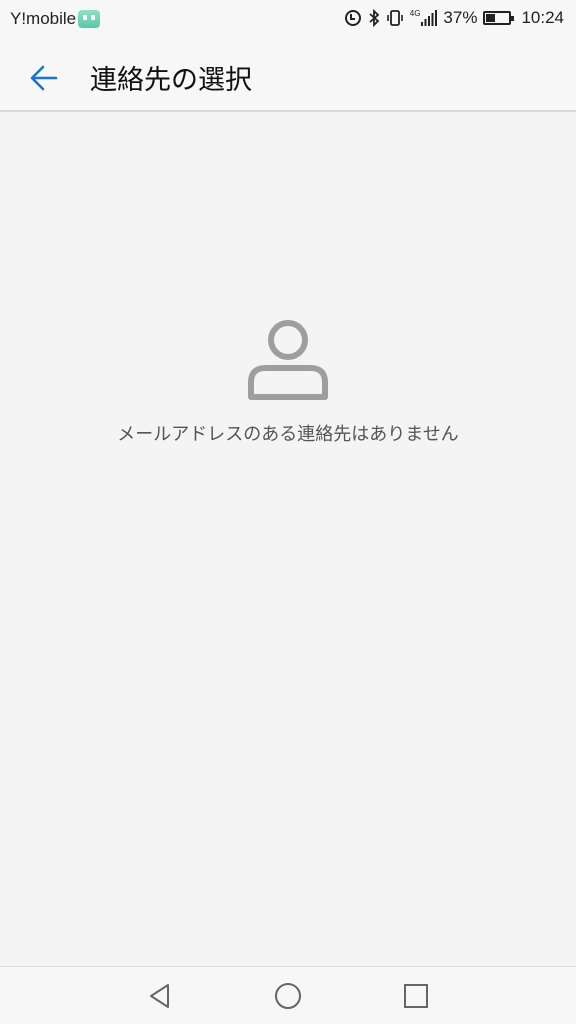  Describe the element at coordinates (288, 20) in the screenshot. I see `status-bar: Y!mobile 4G 37% 10:24` at that location.